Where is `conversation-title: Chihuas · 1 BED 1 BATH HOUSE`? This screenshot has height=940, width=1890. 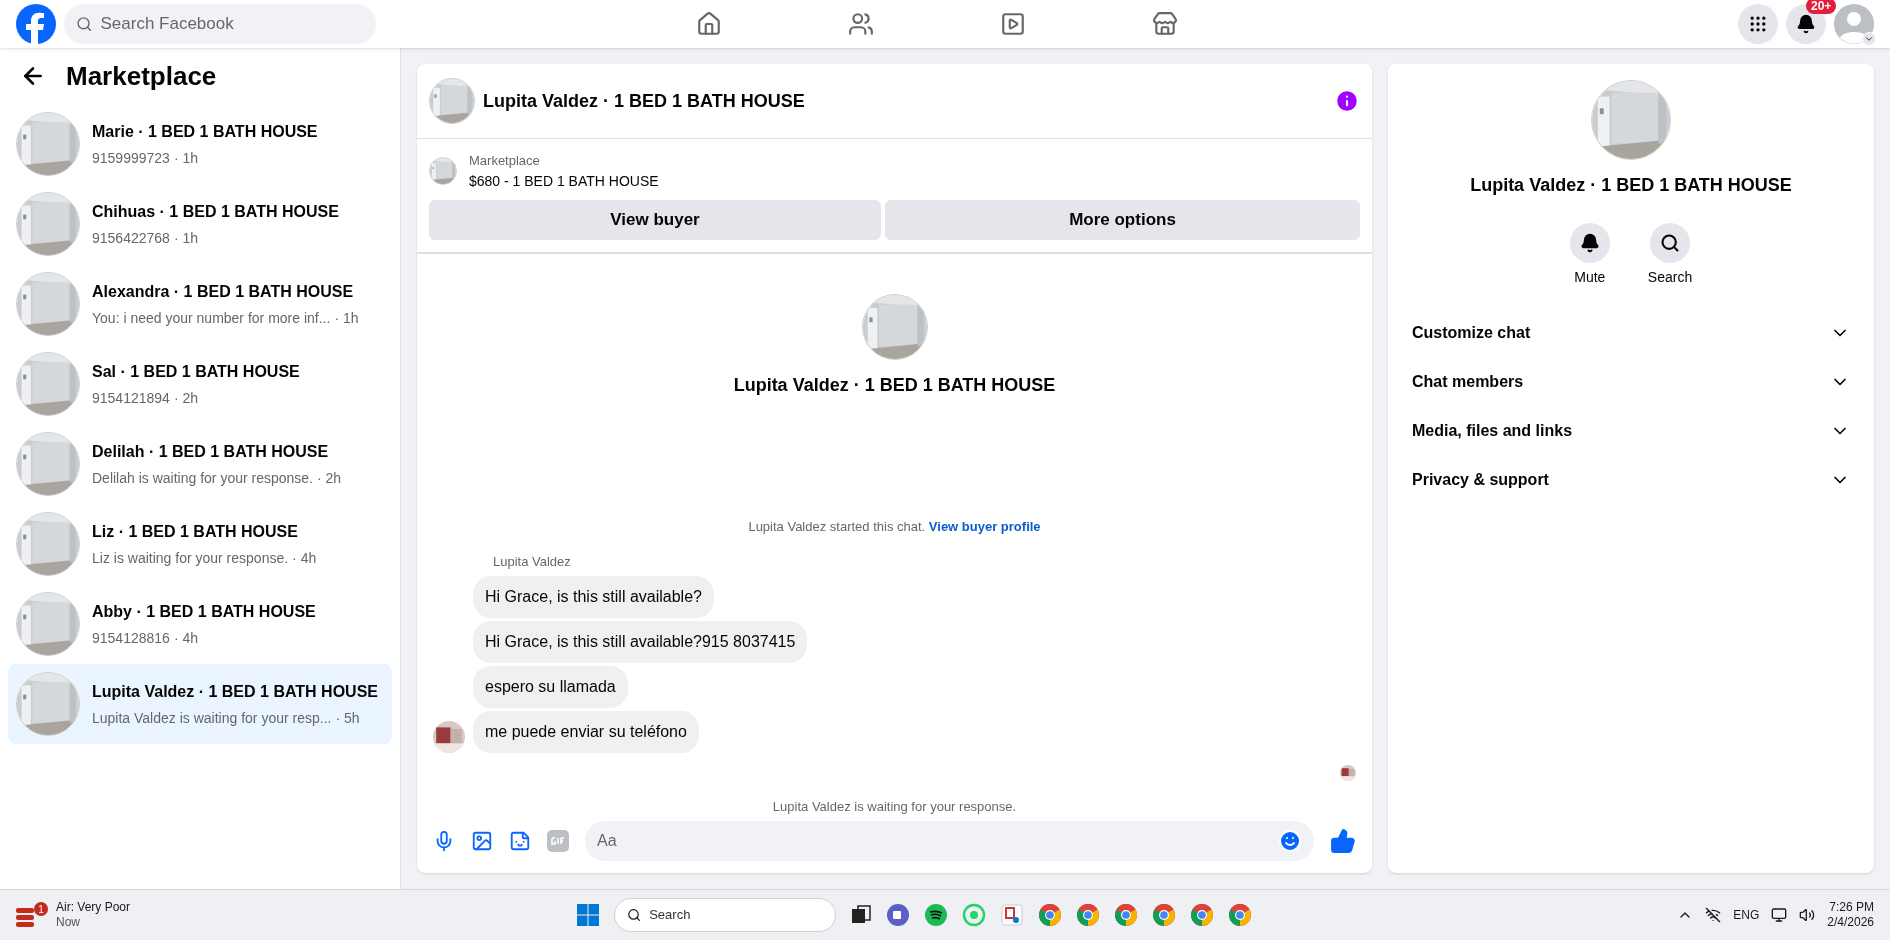
conversation-title: Chihuas · 1 BED 1 BATH HOUSE is located at coordinates (215, 211).